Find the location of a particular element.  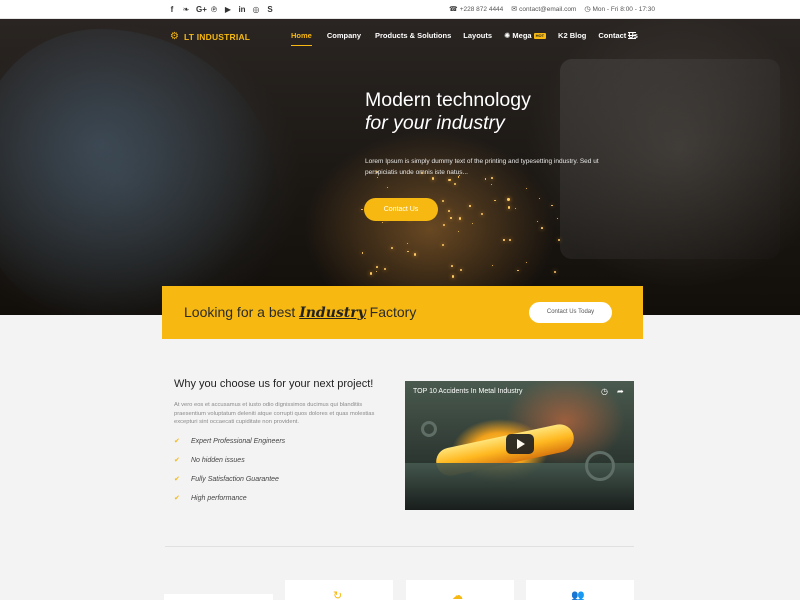

checkmark-icon: ✔ is located at coordinates (177, 441).